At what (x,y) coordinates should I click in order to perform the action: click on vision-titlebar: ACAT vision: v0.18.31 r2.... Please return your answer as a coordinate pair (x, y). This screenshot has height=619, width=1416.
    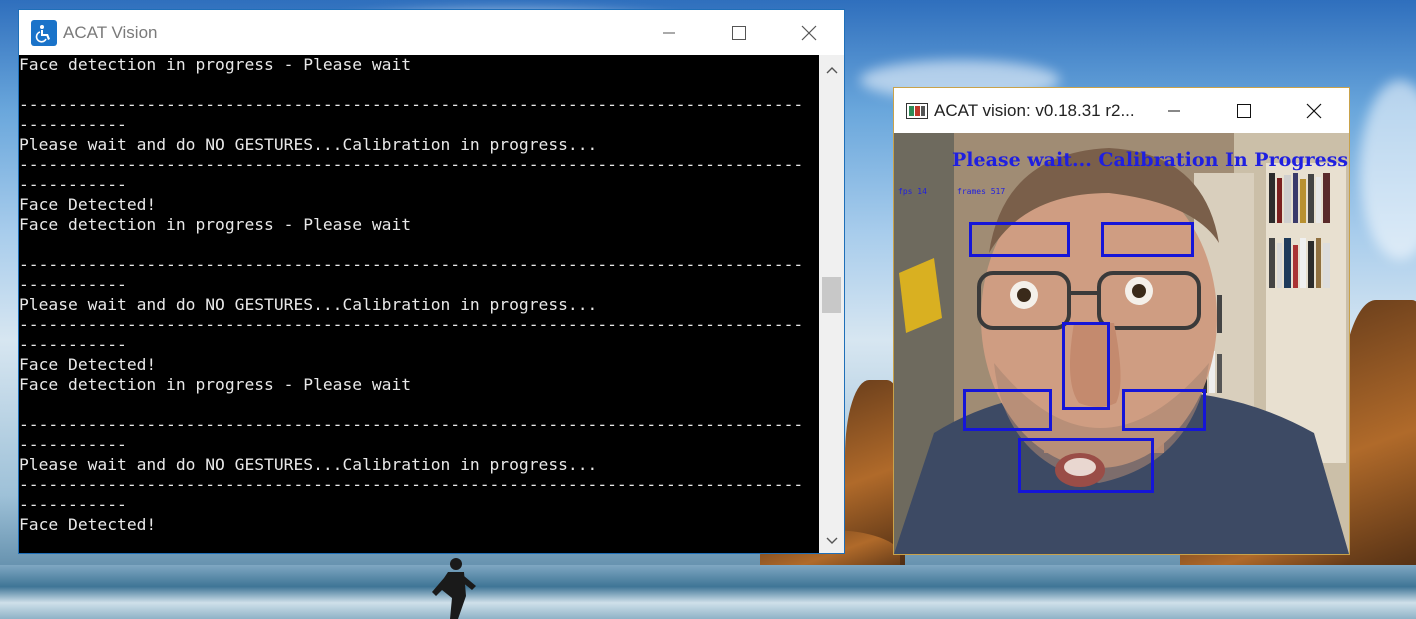
    Looking at the image, I should click on (1121, 110).